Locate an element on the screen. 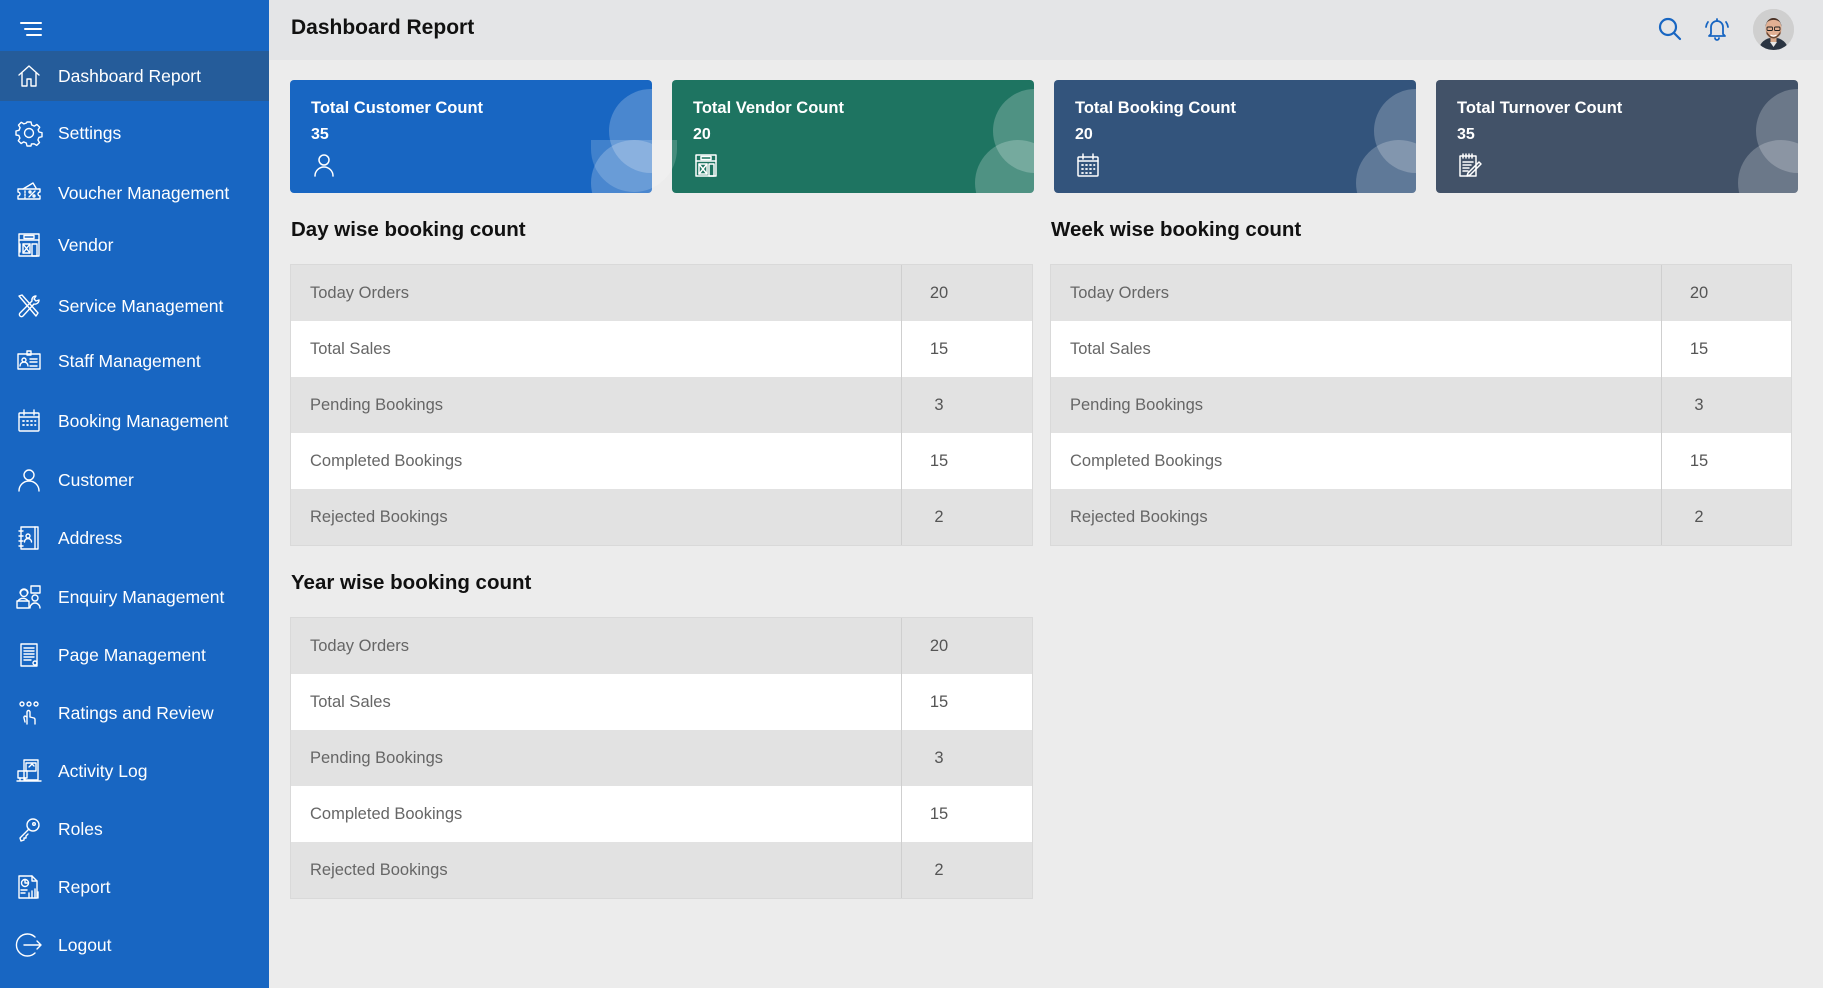 The width and height of the screenshot is (1823, 988). sidebar-item-activity-log: Activity Log is located at coordinates (134, 771).